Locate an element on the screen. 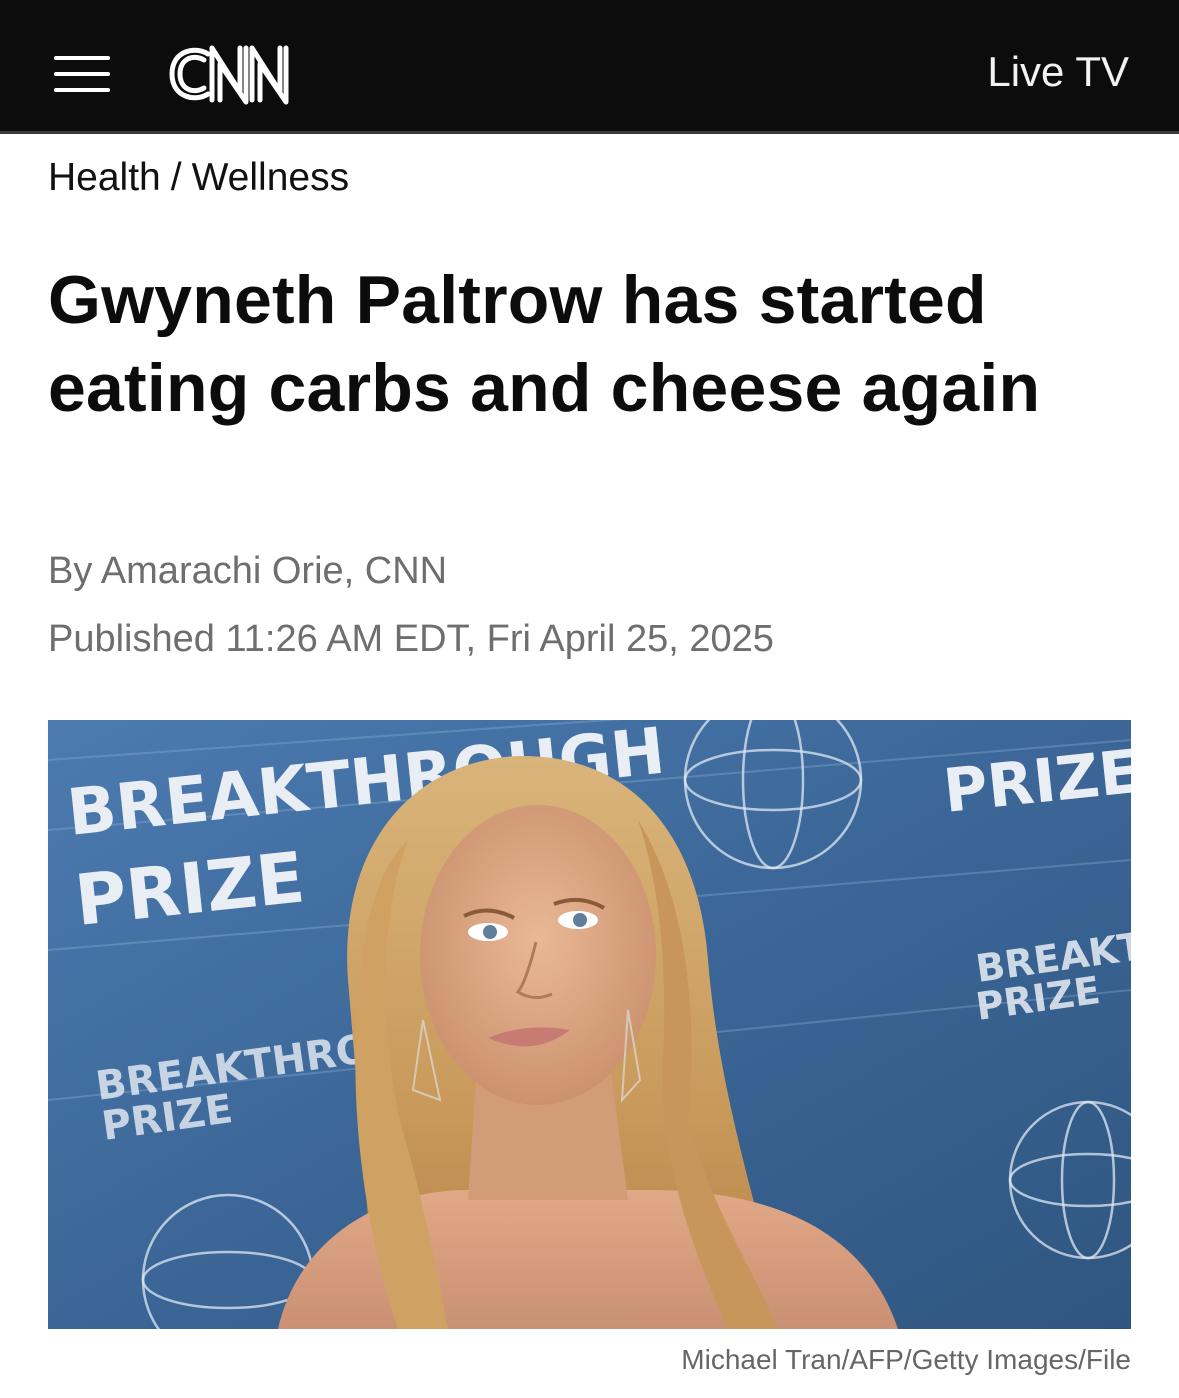 This screenshot has width=1179, height=1398. breadcrumb-health-link: Health is located at coordinates (104, 177).